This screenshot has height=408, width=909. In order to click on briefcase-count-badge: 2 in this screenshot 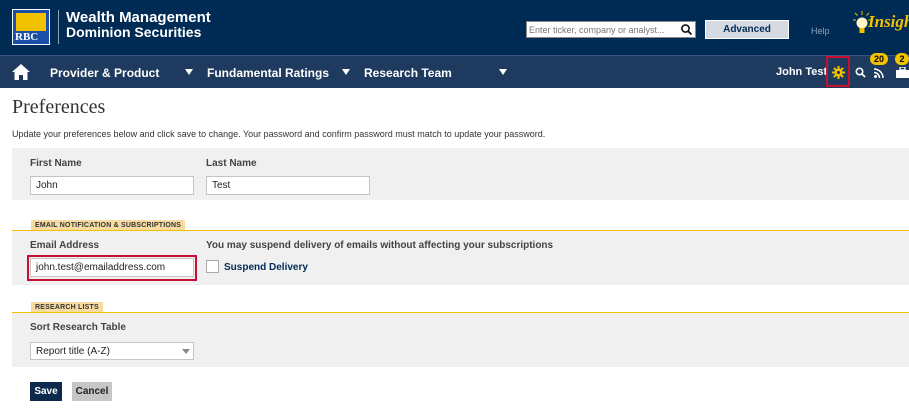, I will do `click(902, 59)`.